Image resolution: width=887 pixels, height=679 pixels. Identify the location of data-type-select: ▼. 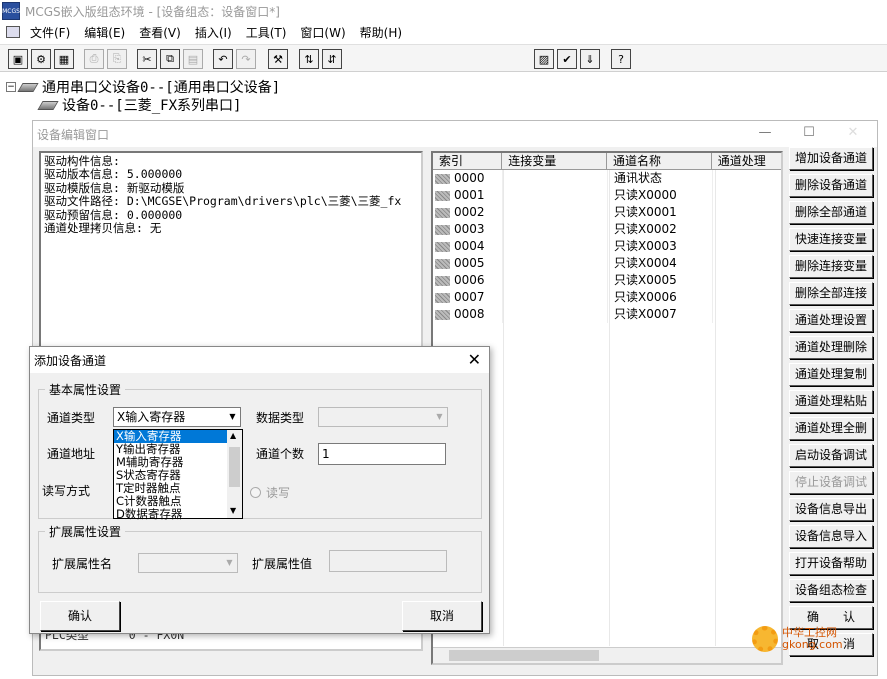
(383, 417).